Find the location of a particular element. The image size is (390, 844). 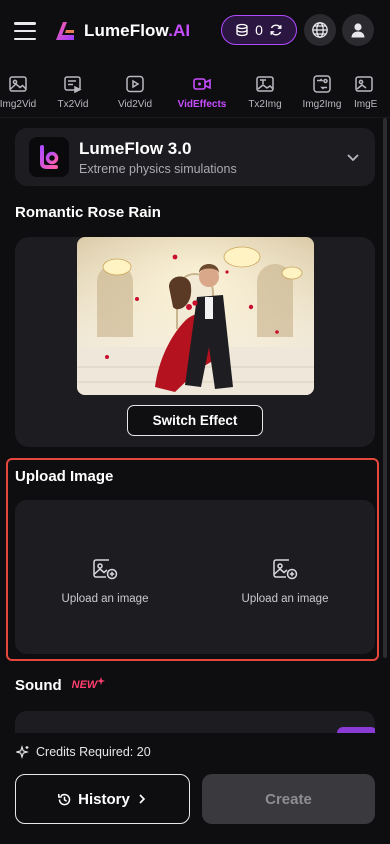

new-badge: NEW is located at coordinates (84, 684).